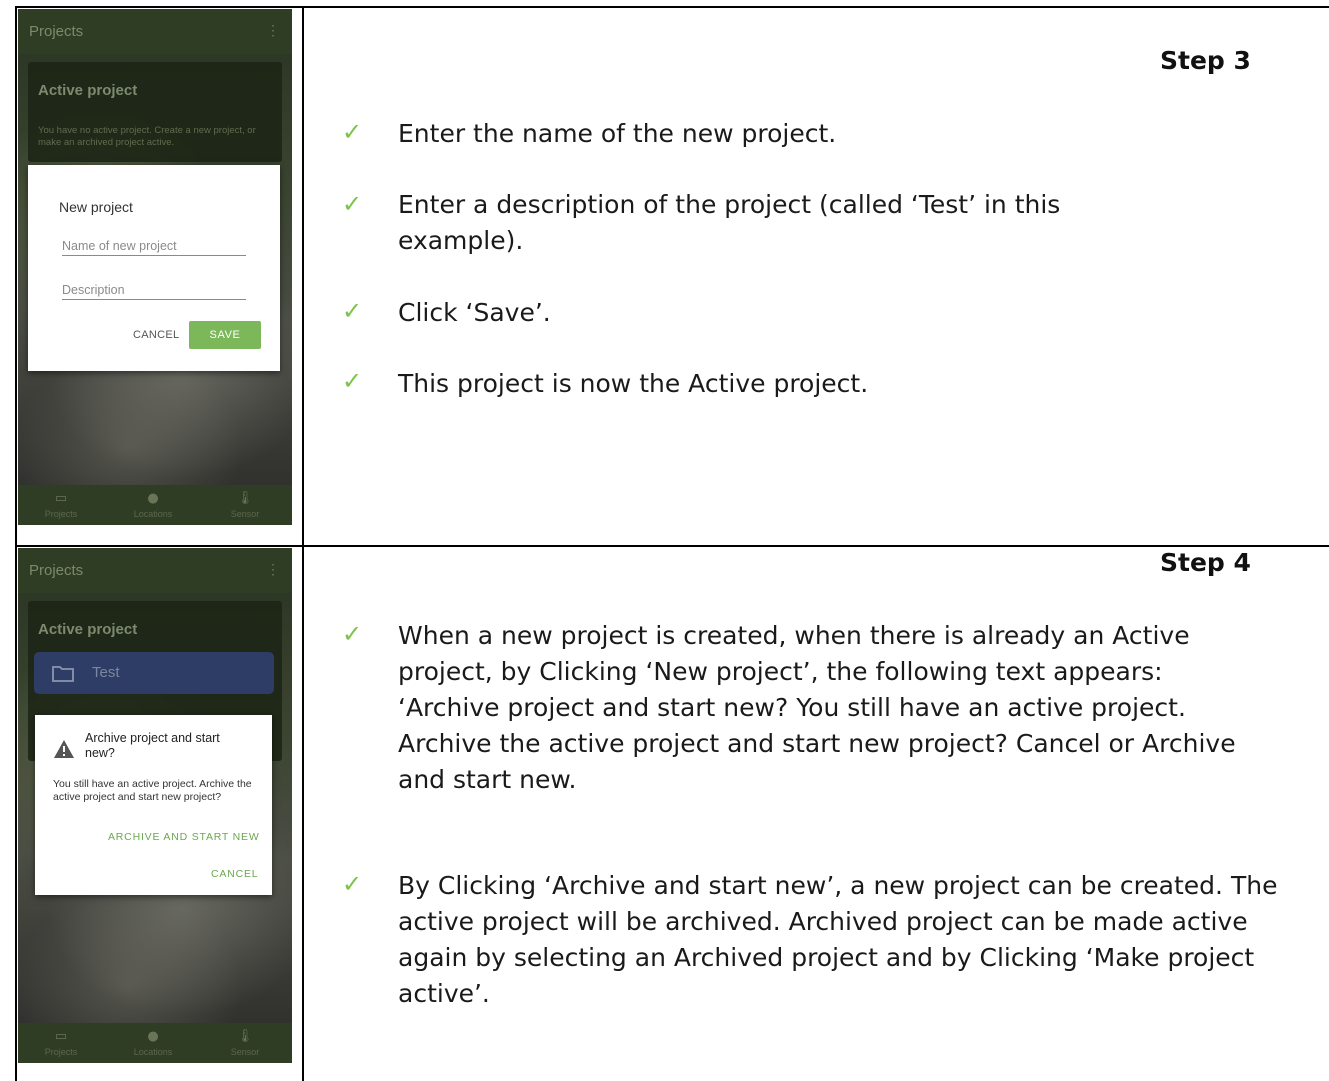 The image size is (1329, 1081). I want to click on dialog-title: Archive project and start new?, so click(152, 745).